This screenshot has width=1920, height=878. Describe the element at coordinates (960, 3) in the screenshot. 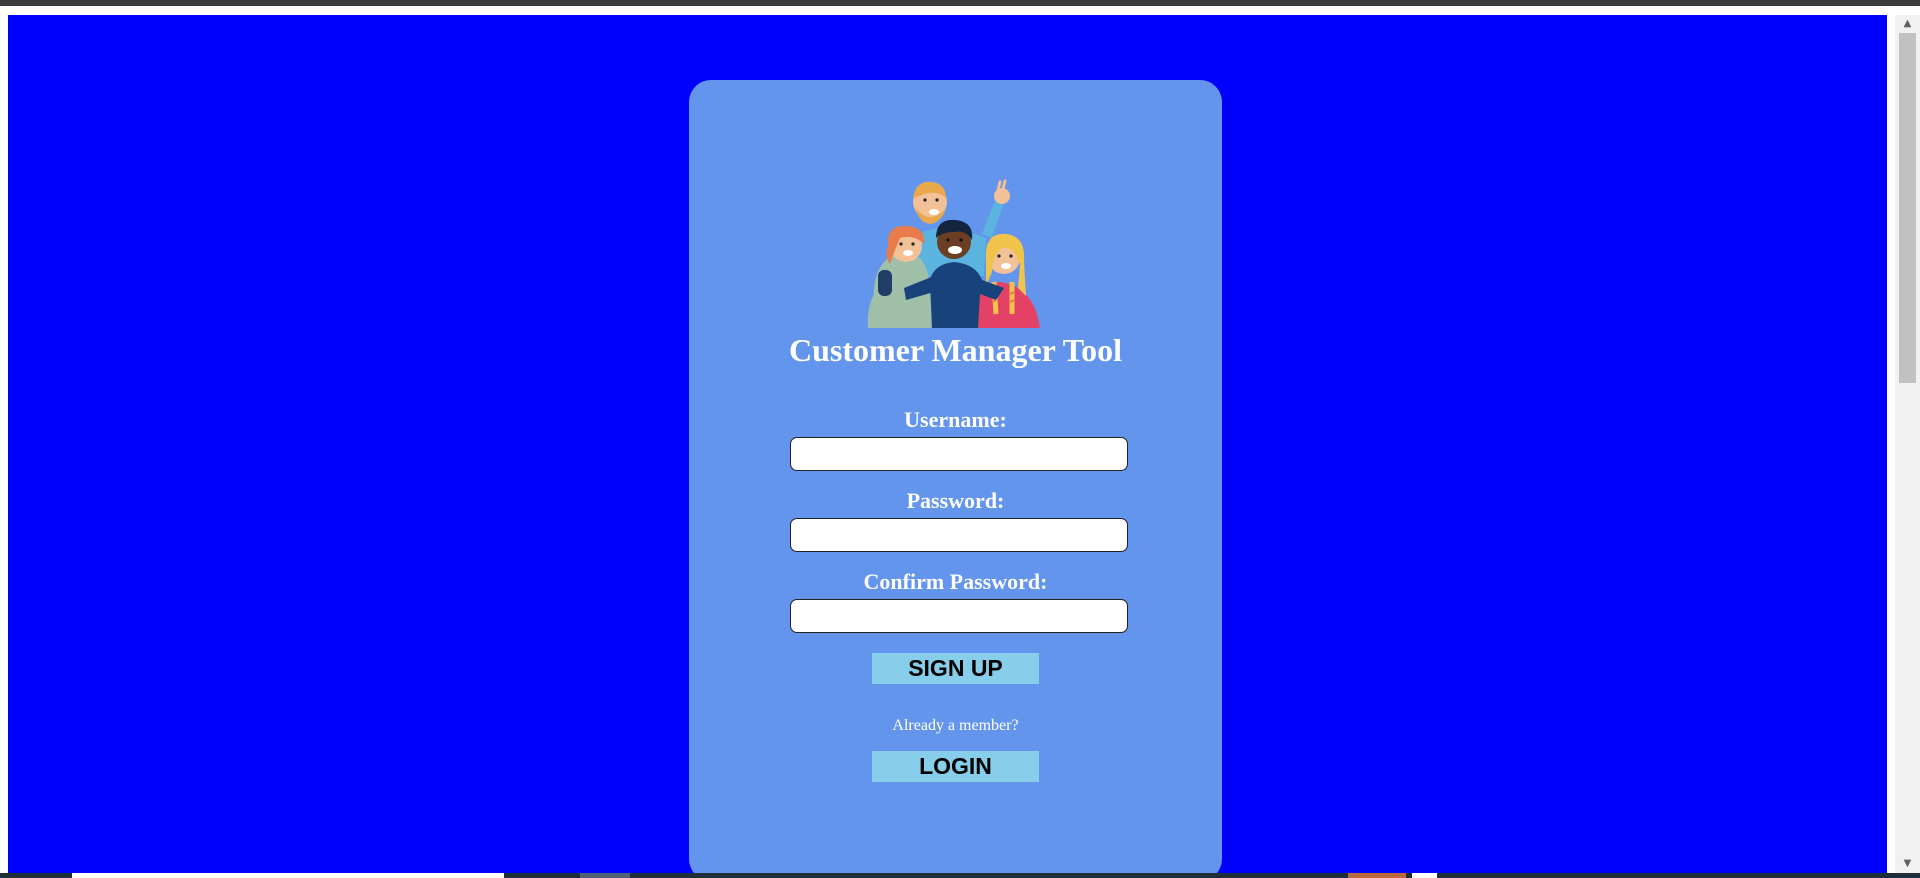

I see `browser-top-strip` at that location.